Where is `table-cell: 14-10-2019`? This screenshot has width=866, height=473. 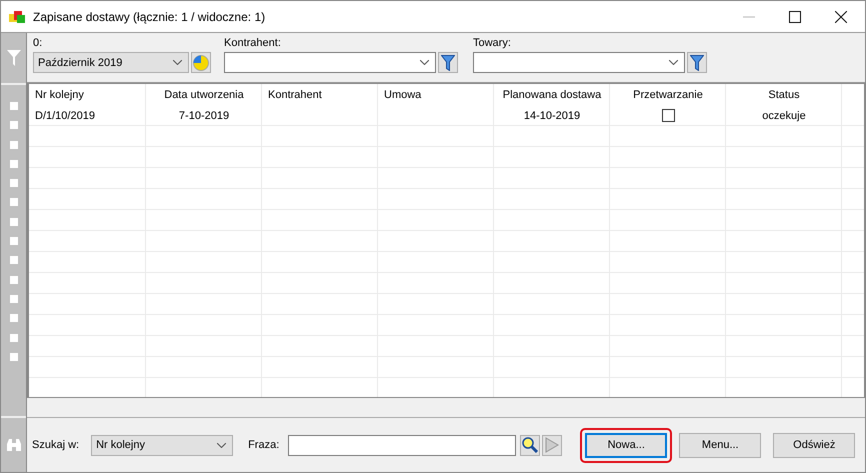
table-cell: 14-10-2019 is located at coordinates (552, 116).